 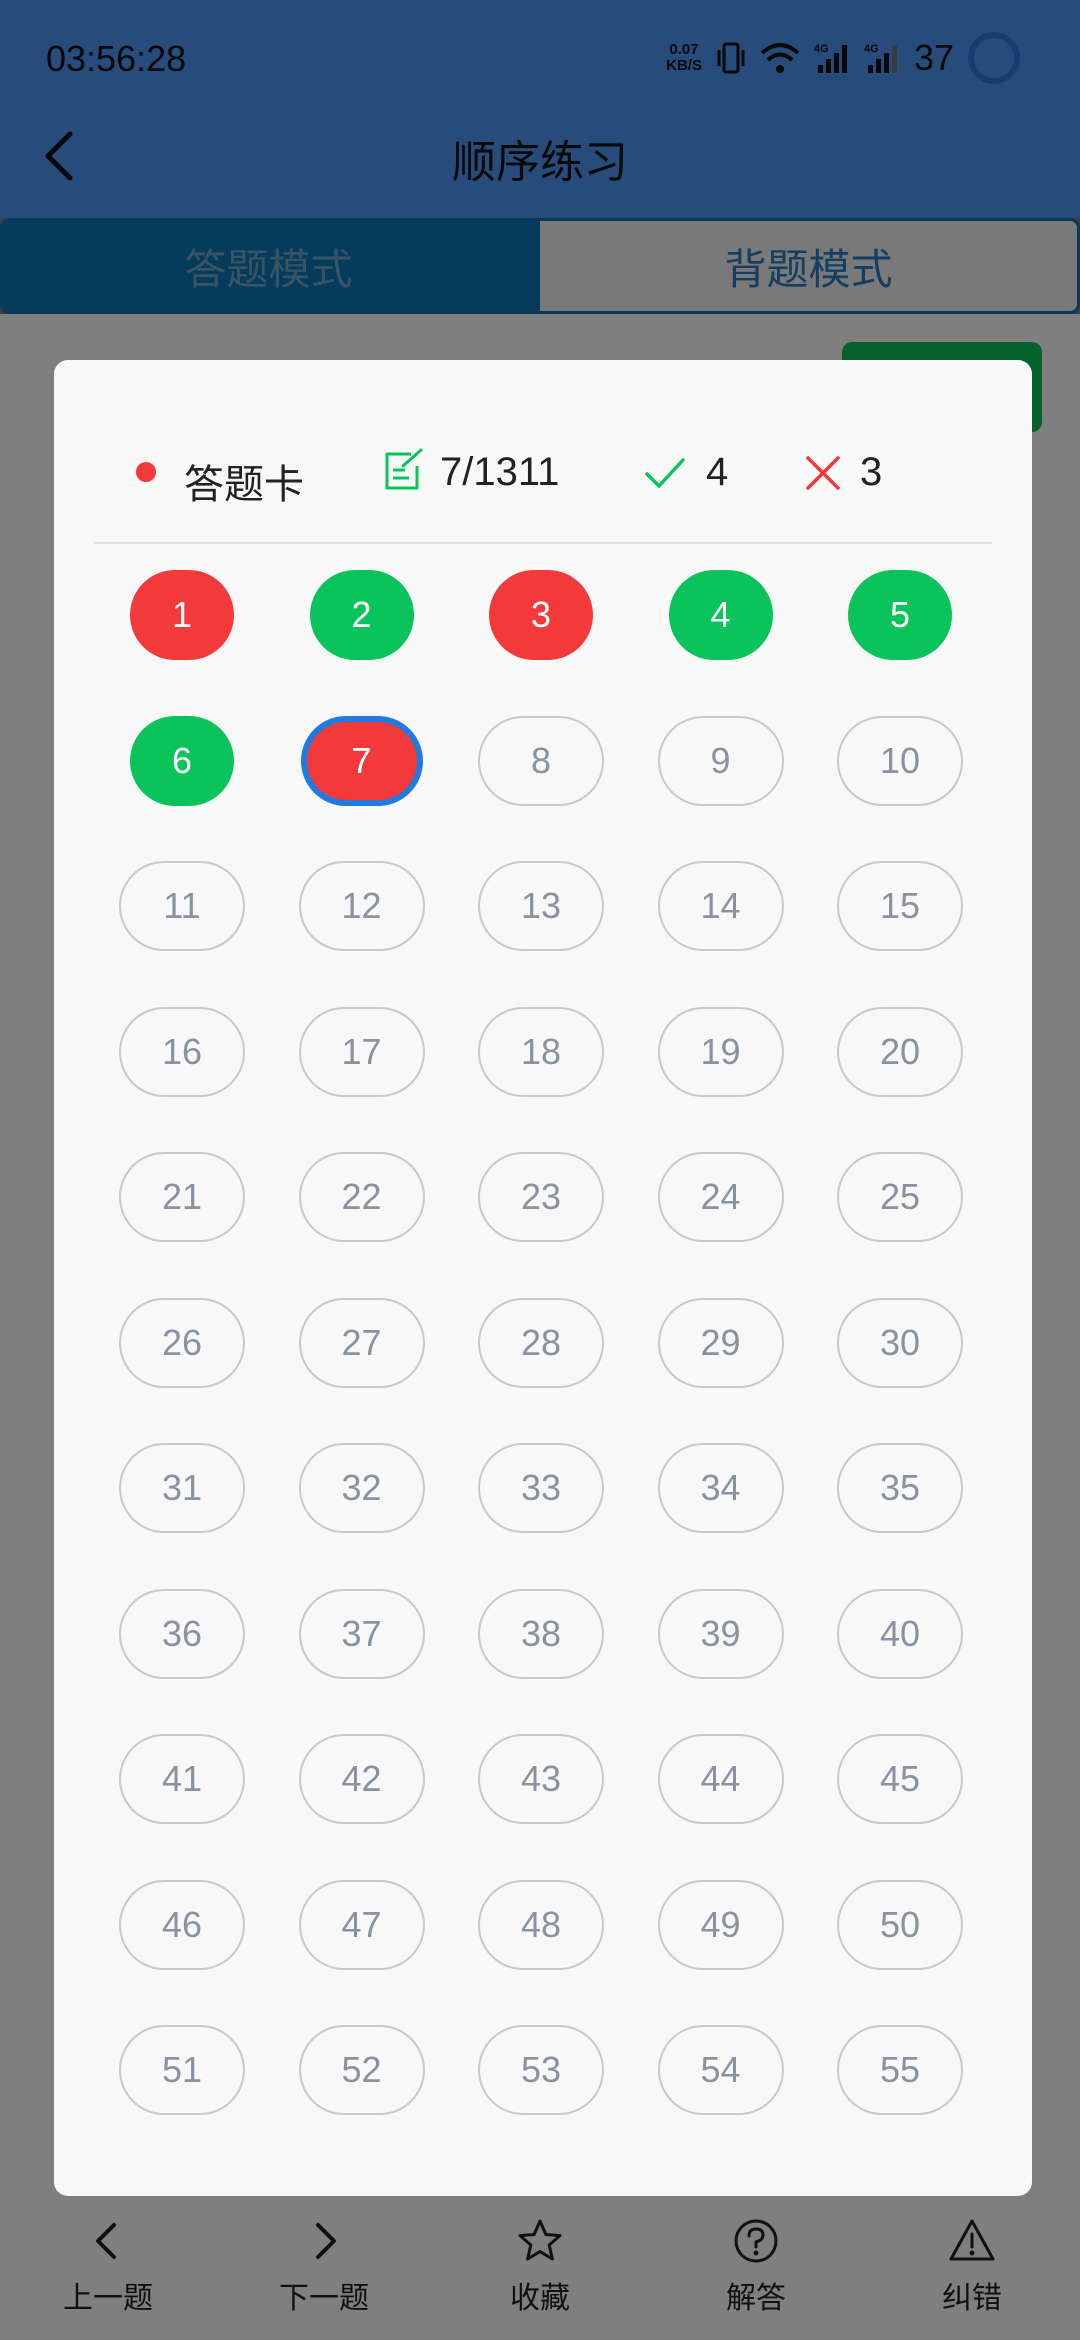 I want to click on question-number-button: 44, so click(x=720, y=1779).